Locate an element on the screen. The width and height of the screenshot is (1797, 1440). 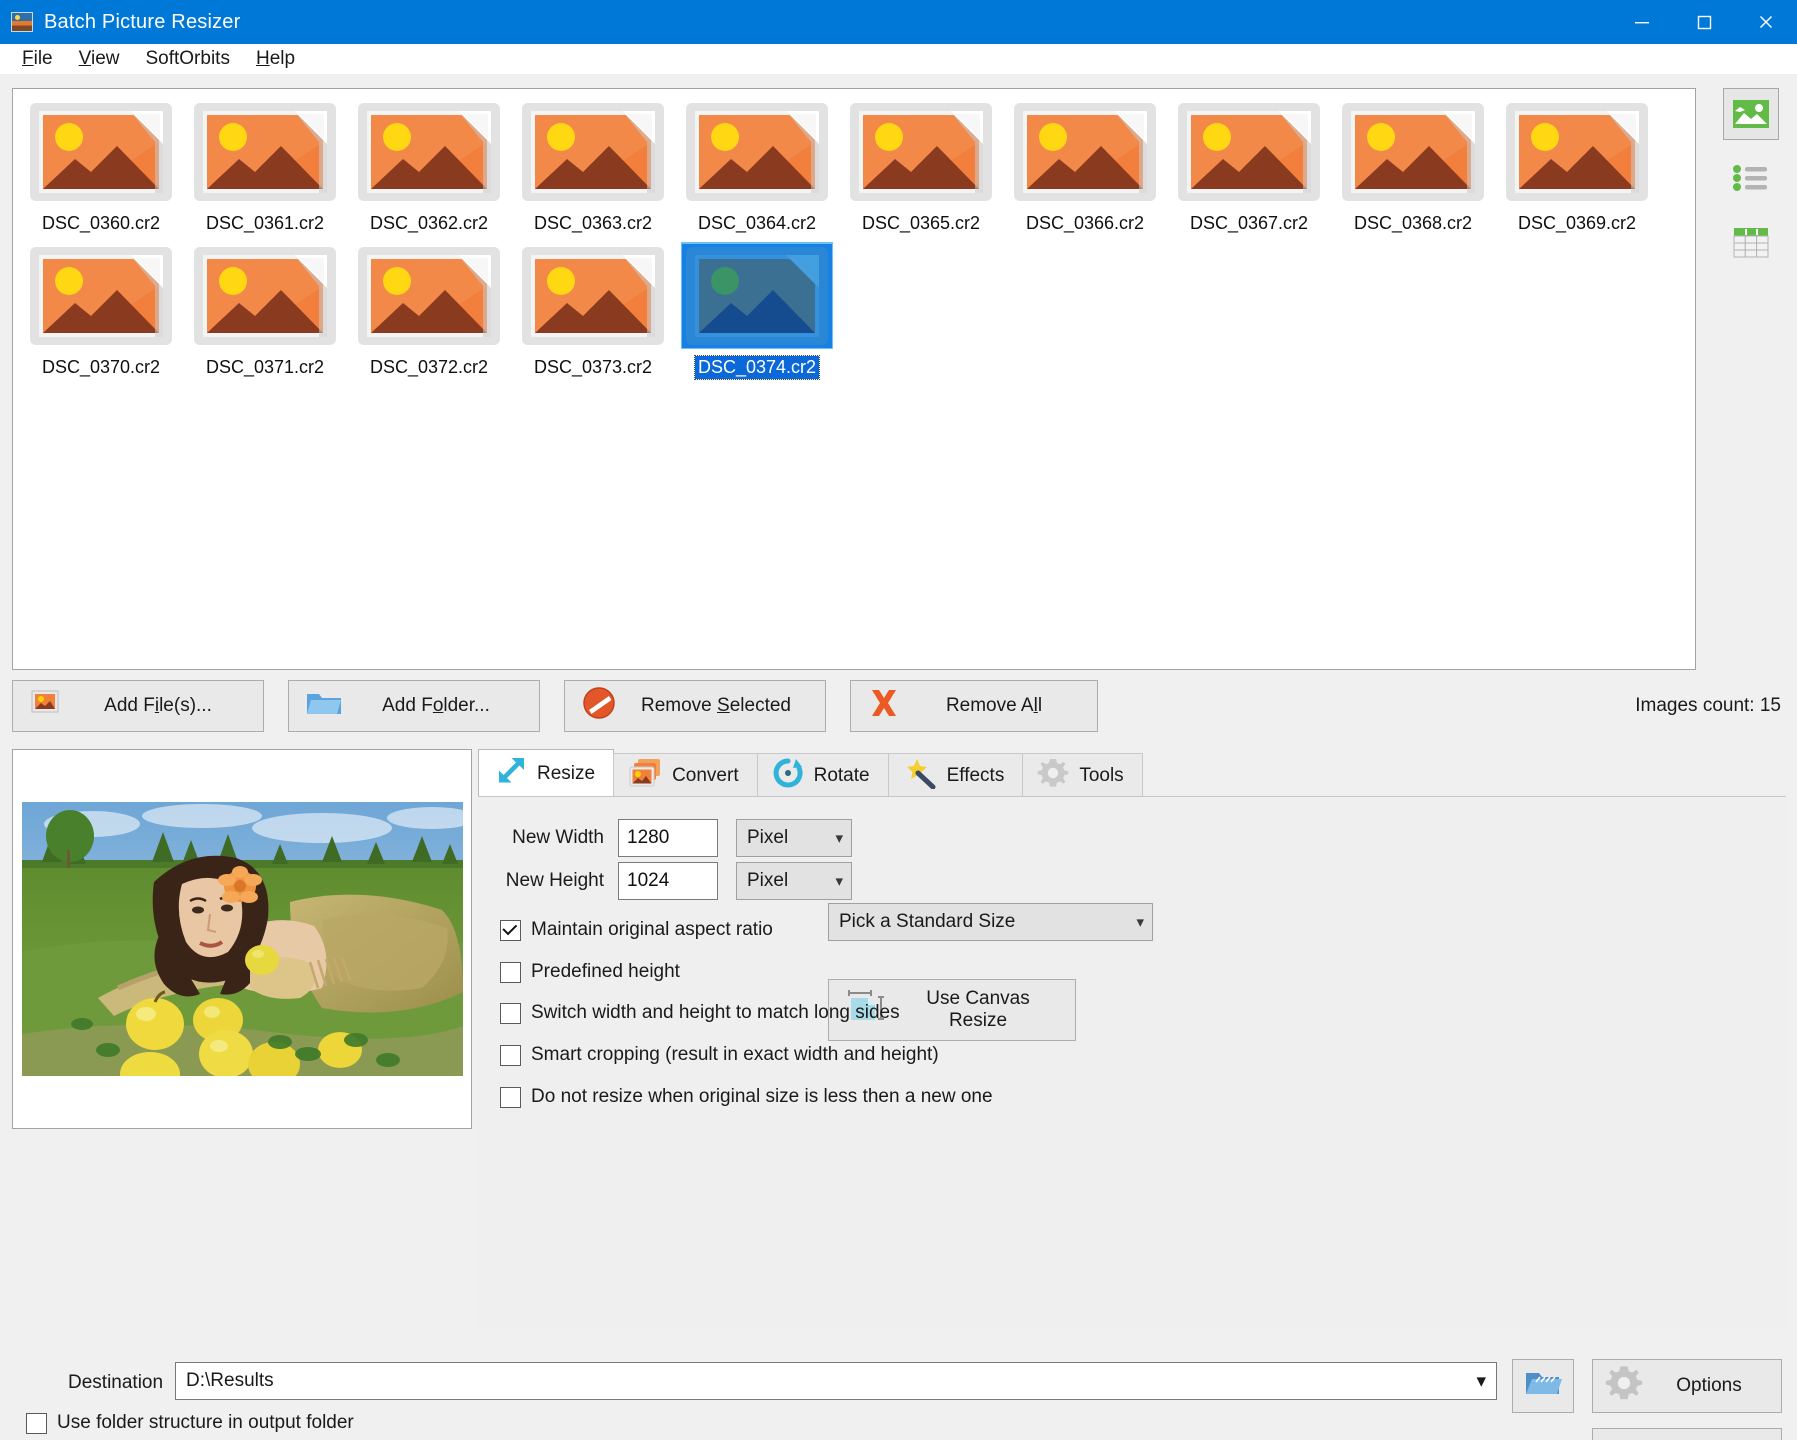
start-button: Start is located at coordinates (1687, 1434).